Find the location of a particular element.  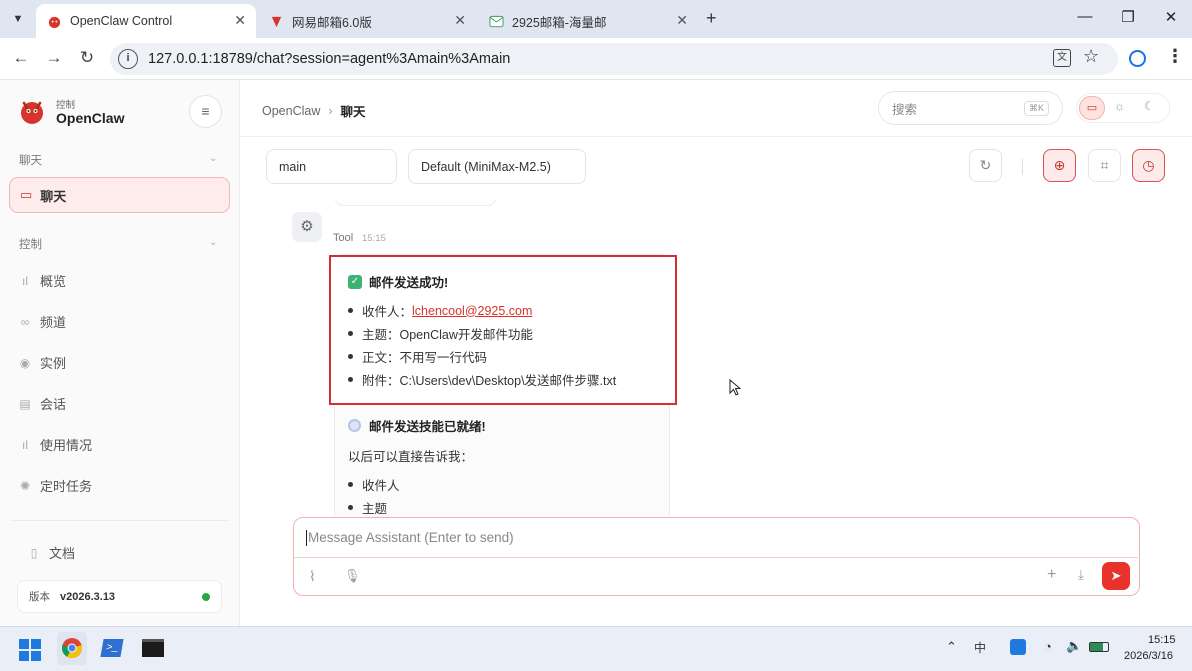

forward-icon: → is located at coordinates (54, 58).